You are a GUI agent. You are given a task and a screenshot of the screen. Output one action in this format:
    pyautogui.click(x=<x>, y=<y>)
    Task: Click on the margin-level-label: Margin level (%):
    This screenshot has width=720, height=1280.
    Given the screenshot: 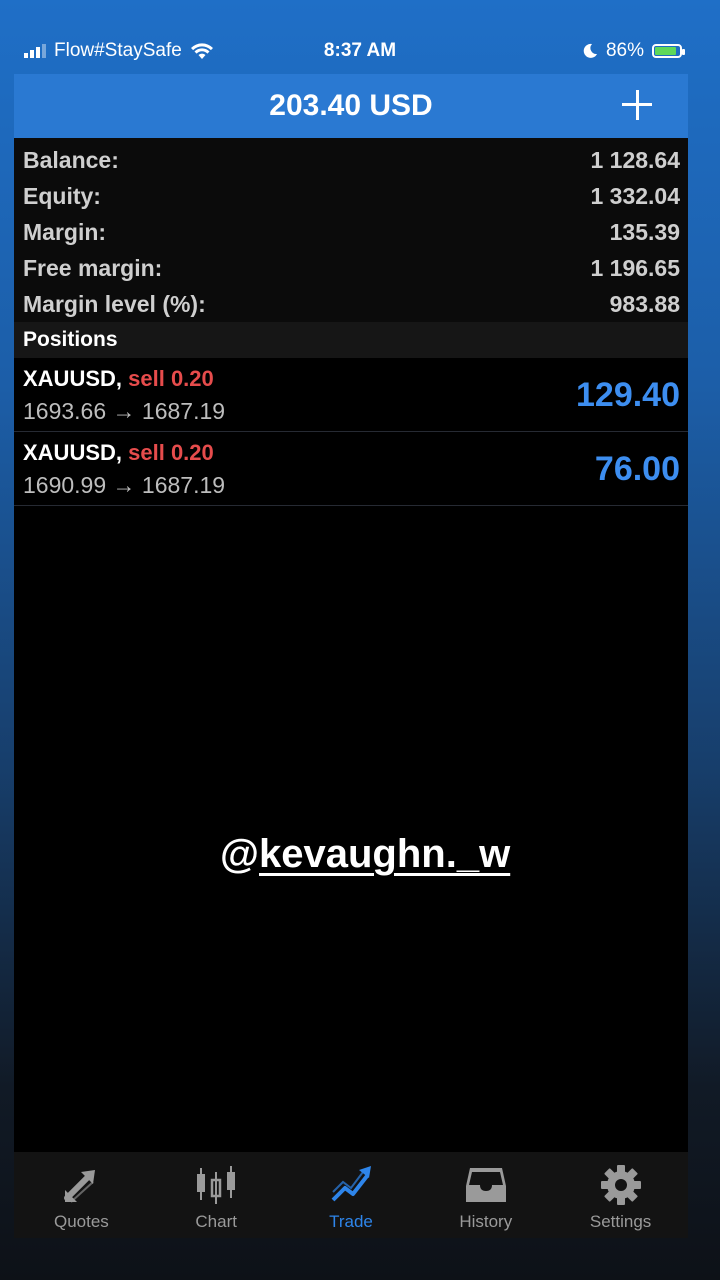 What is the action you would take?
    pyautogui.click(x=114, y=303)
    